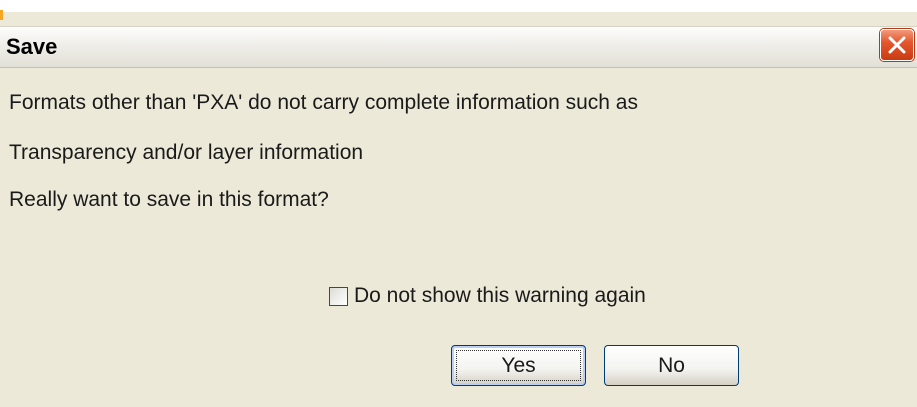  I want to click on dont-show-again-checkbox, so click(338, 296).